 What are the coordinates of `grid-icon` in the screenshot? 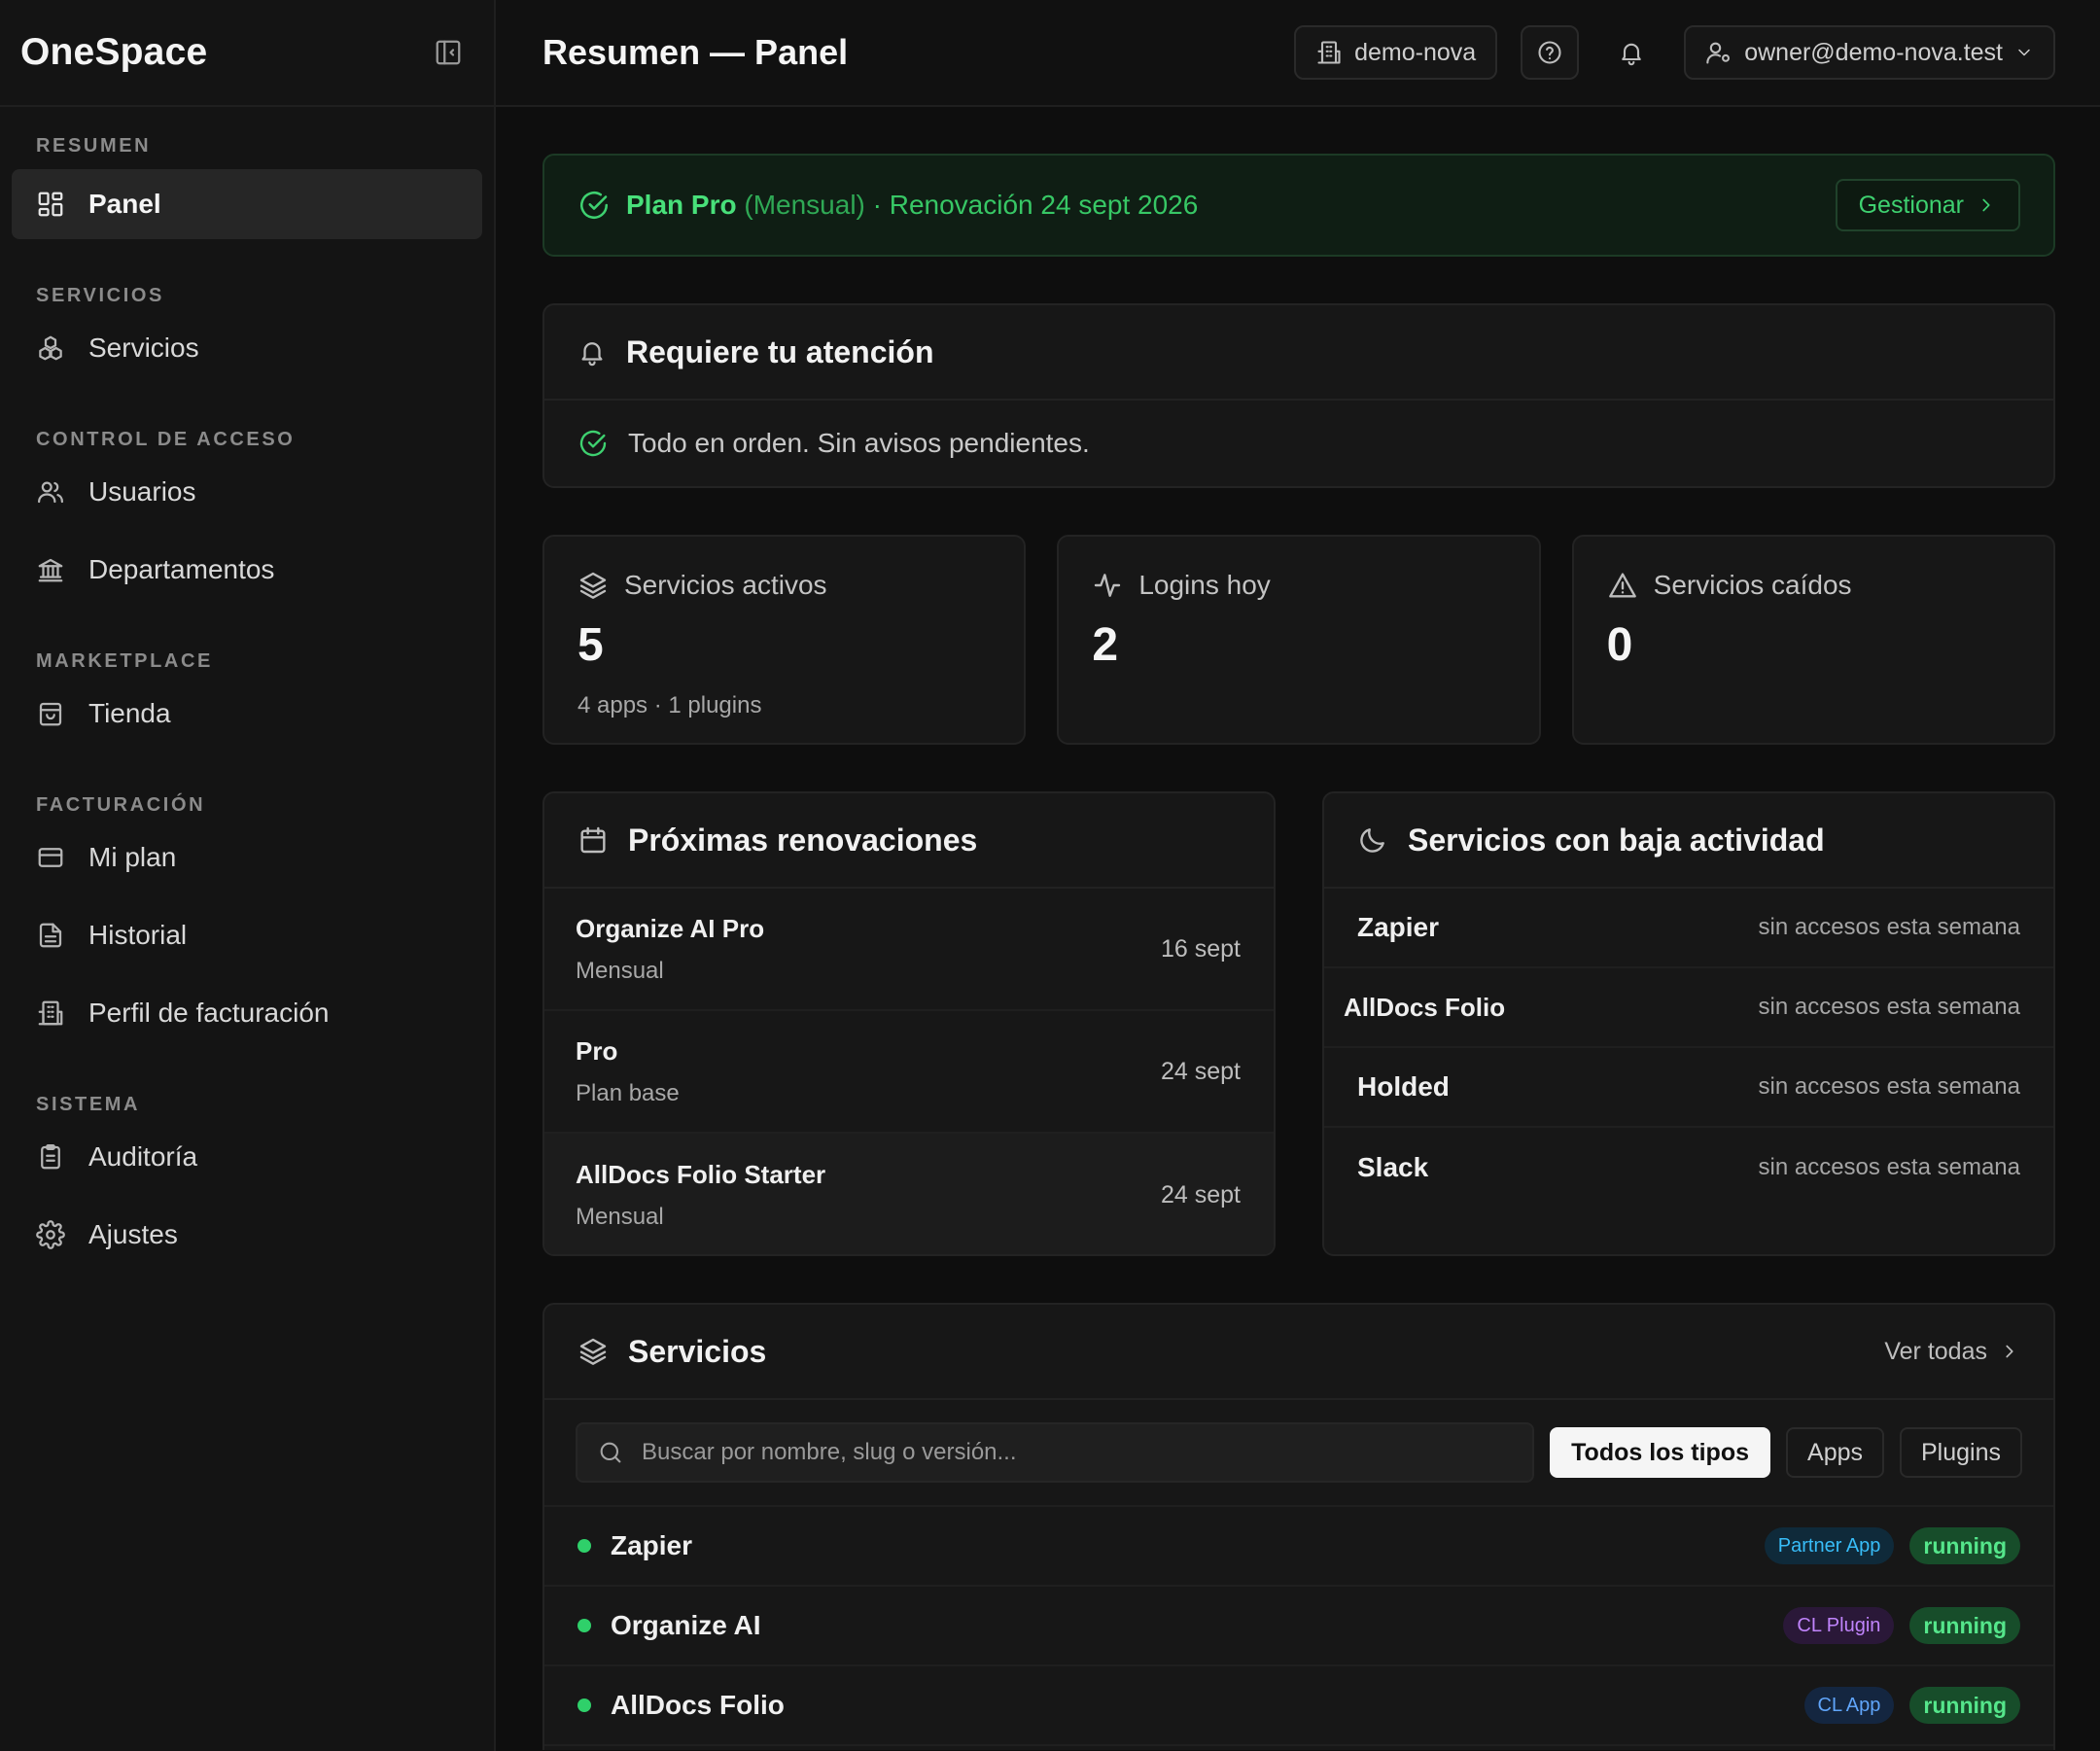 It's located at (50, 204).